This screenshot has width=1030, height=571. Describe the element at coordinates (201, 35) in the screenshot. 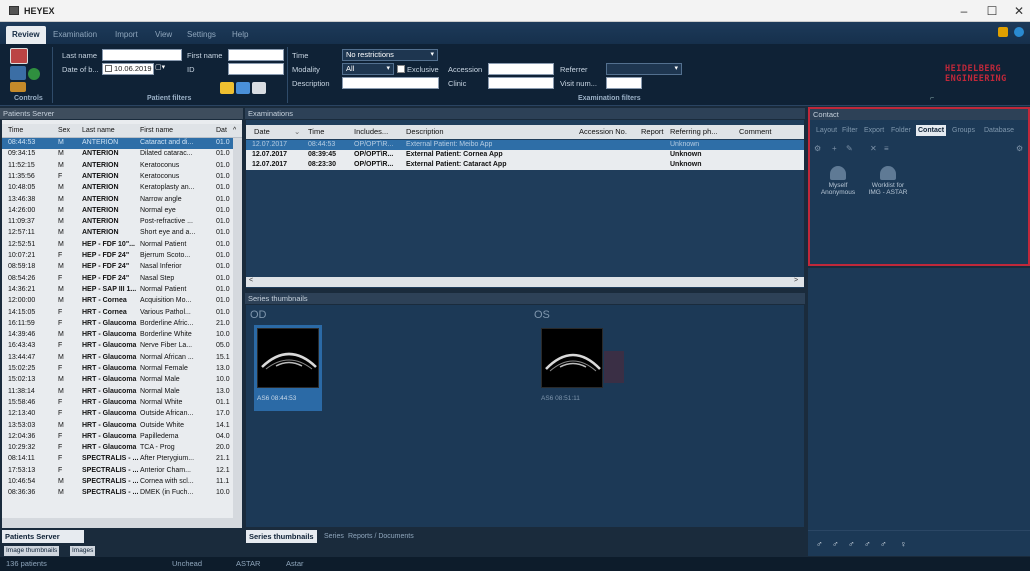

I see `menu-settings: Settings` at that location.